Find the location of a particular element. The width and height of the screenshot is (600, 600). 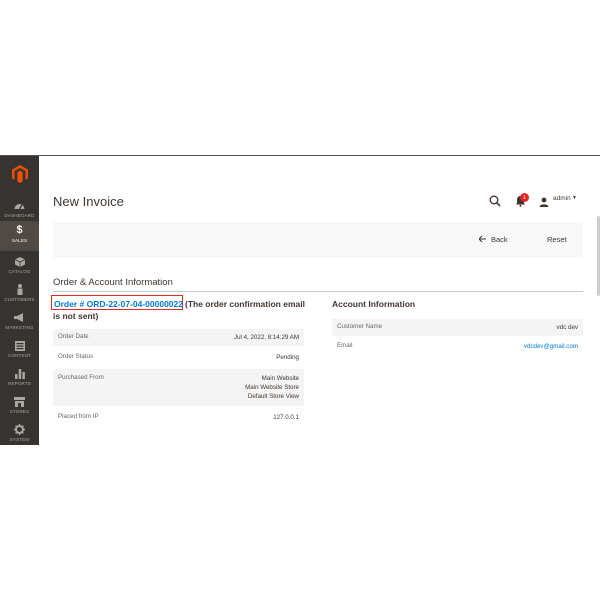

table-row: Customer Name vdc dev is located at coordinates (457, 328).